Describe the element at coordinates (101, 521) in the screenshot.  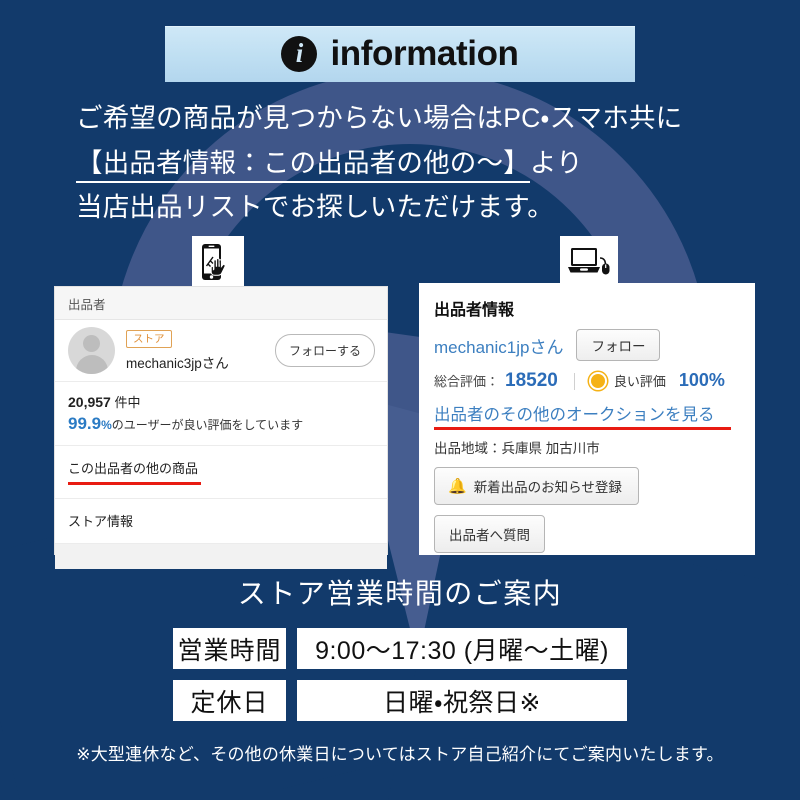
I see `mobile-store-info-label: ストア情報` at that location.